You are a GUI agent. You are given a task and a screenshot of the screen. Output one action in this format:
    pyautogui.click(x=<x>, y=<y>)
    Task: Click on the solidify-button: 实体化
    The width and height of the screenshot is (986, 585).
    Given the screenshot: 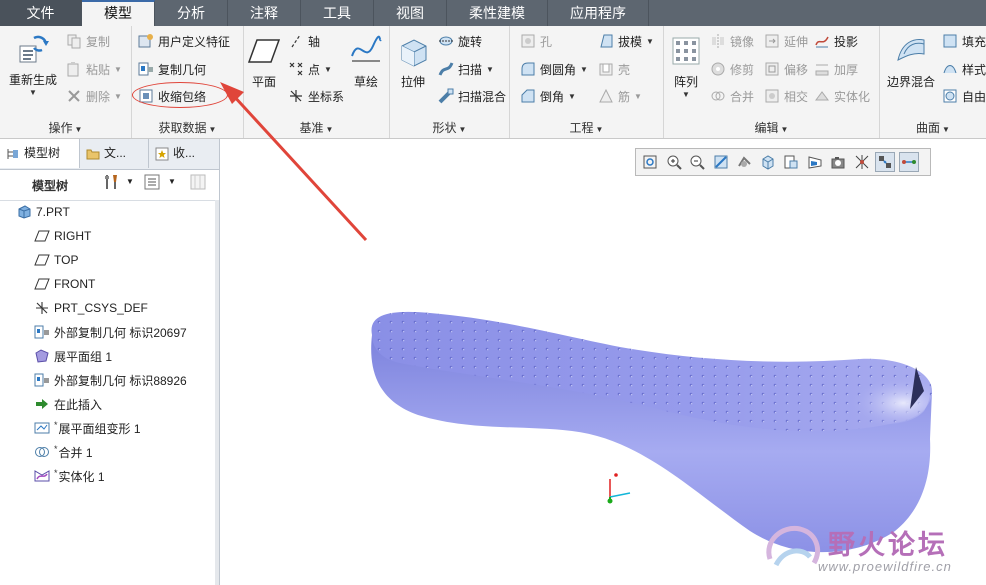 What is the action you would take?
    pyautogui.click(x=842, y=96)
    